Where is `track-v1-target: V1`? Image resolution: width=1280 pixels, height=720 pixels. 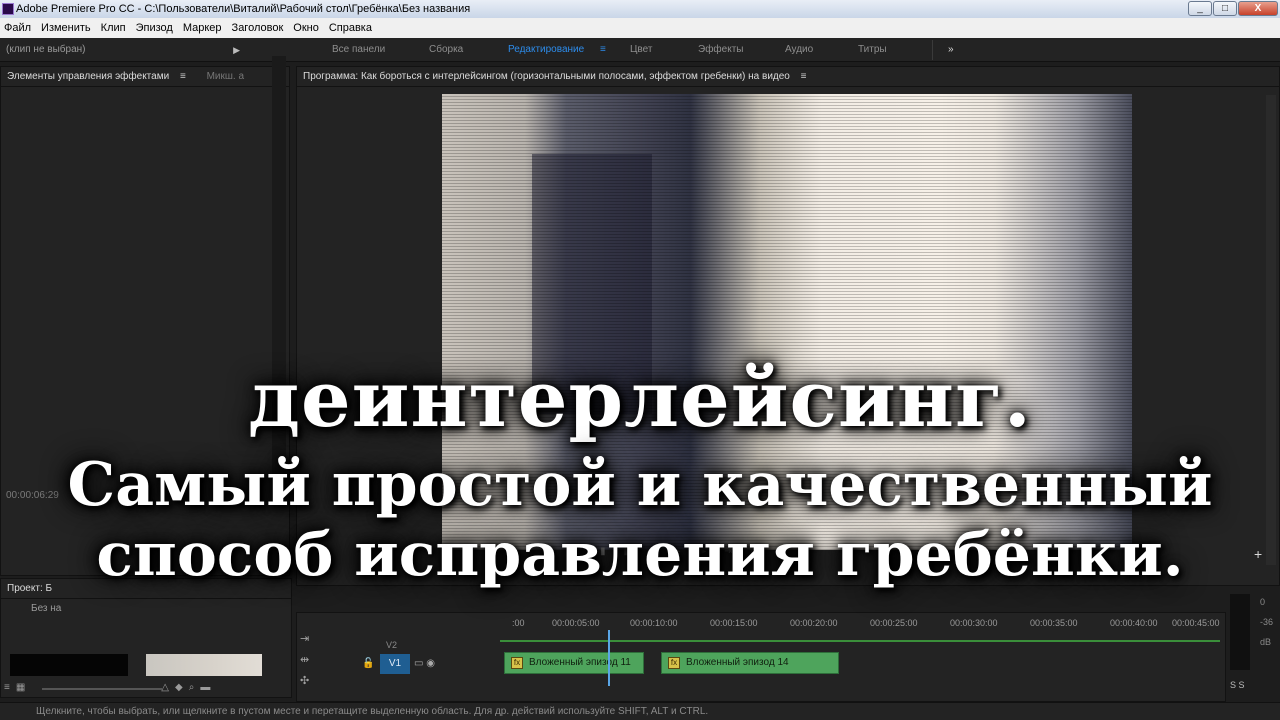
track-v1-target: V1 is located at coordinates (395, 664).